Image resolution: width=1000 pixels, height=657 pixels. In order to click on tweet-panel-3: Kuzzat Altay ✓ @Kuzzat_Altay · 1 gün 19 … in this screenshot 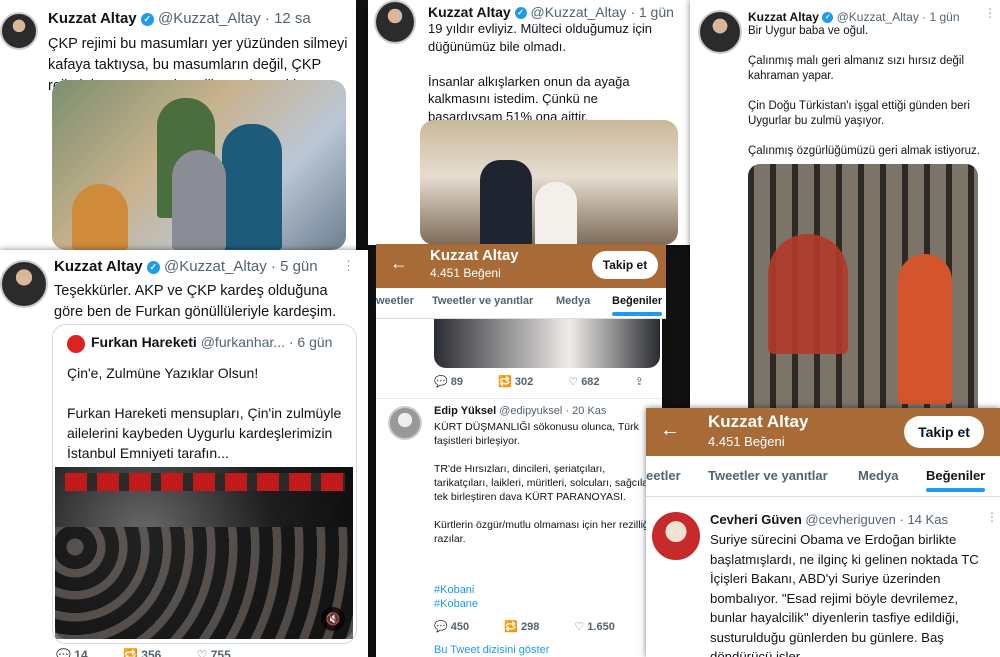, I will do `click(529, 122)`.